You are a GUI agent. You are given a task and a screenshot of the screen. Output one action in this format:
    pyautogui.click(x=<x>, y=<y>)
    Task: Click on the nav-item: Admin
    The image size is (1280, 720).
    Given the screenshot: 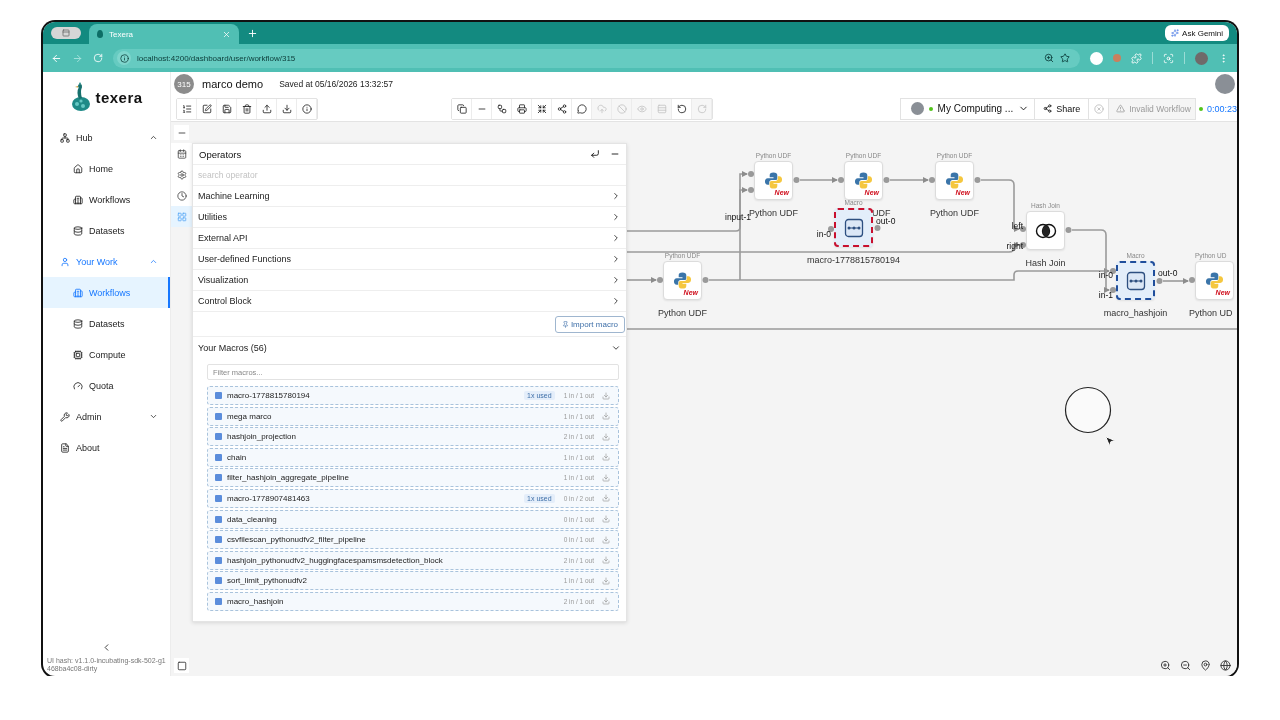 What is the action you would take?
    pyautogui.click(x=106, y=416)
    